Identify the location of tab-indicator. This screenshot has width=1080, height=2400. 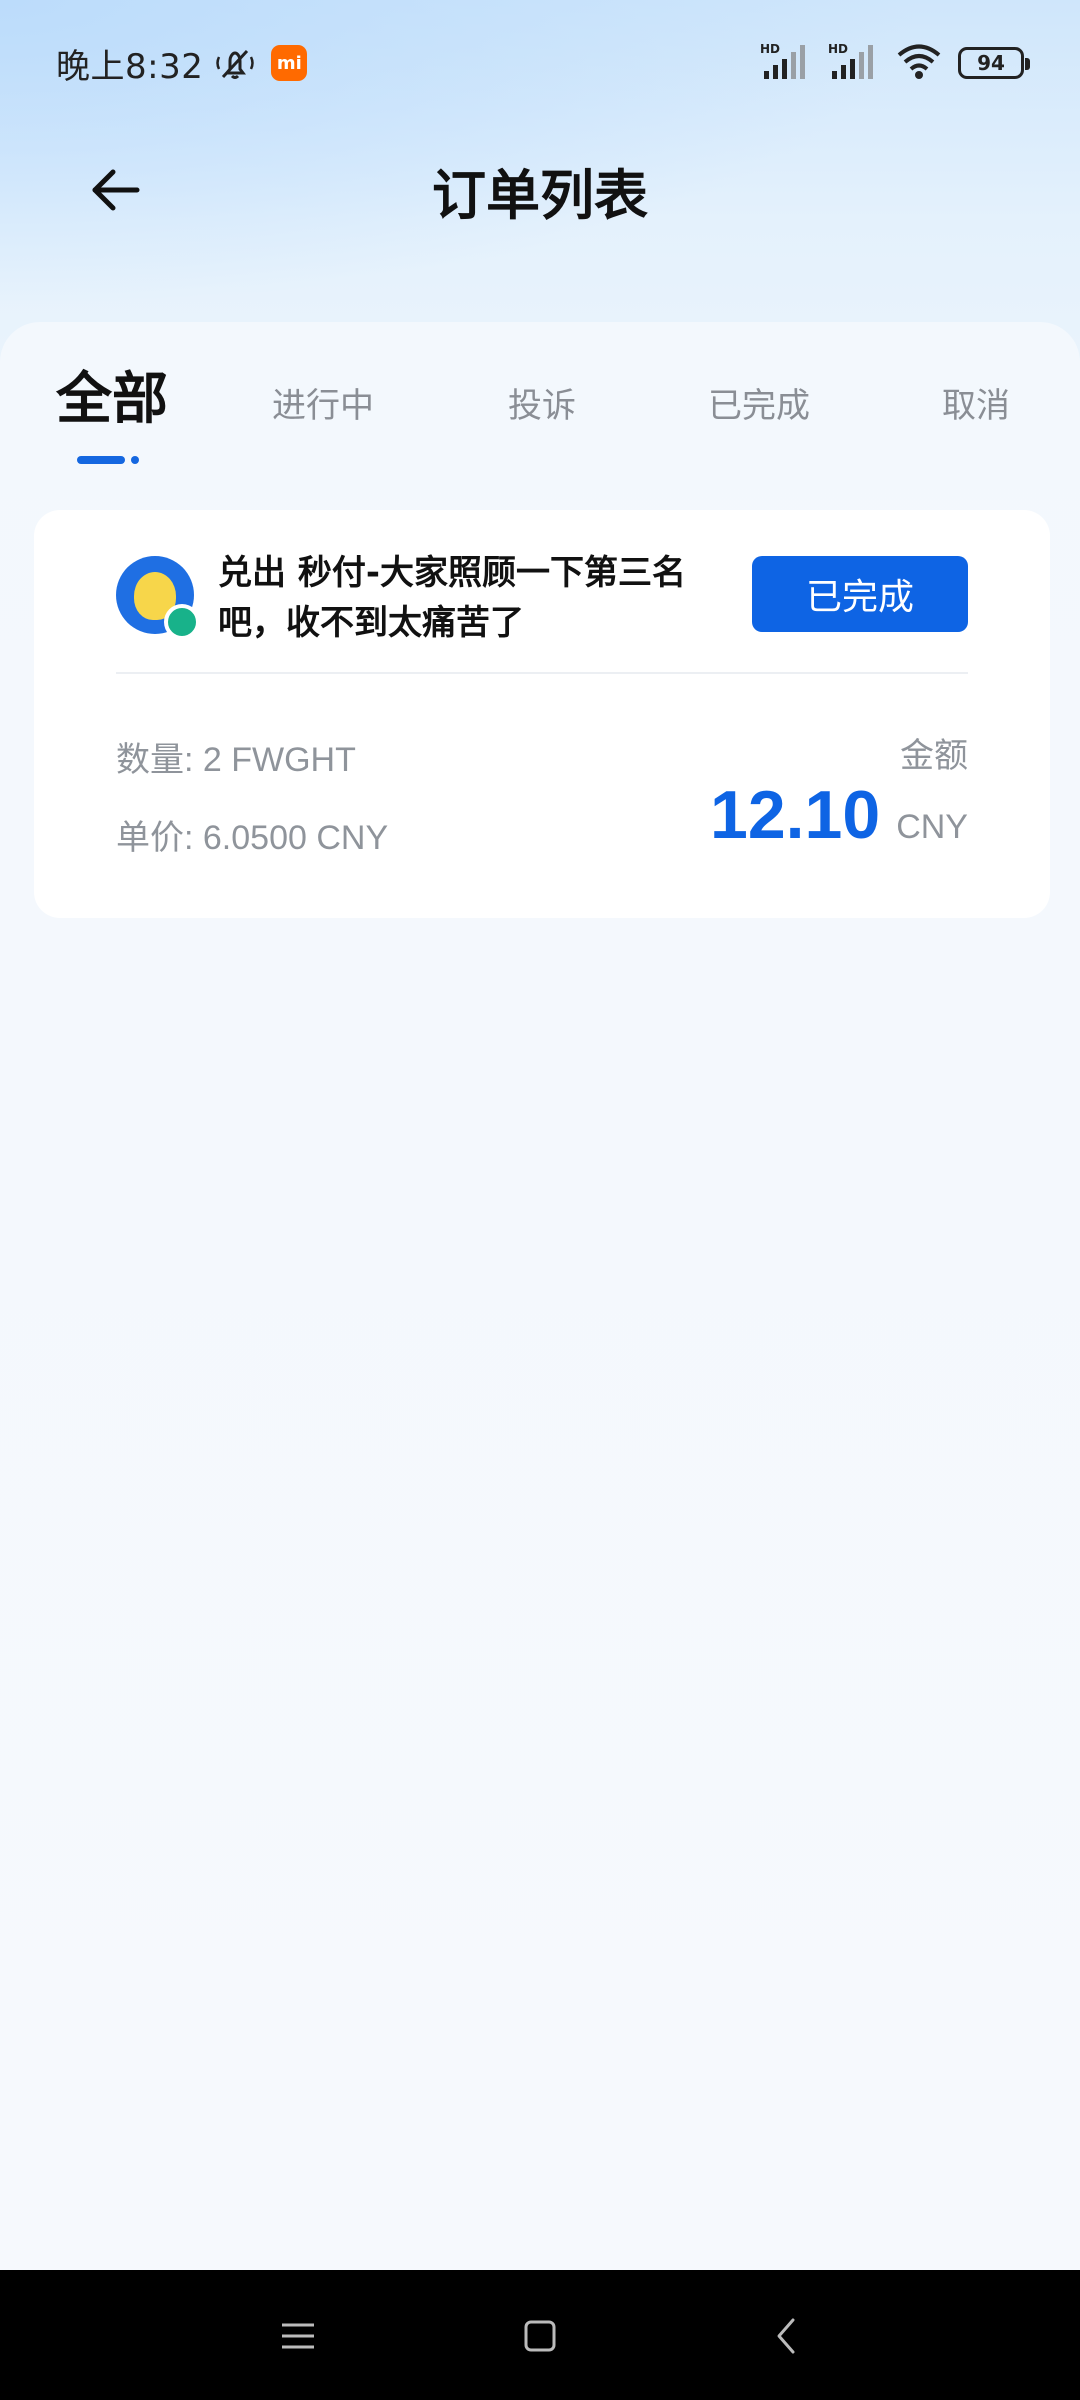
(109, 460).